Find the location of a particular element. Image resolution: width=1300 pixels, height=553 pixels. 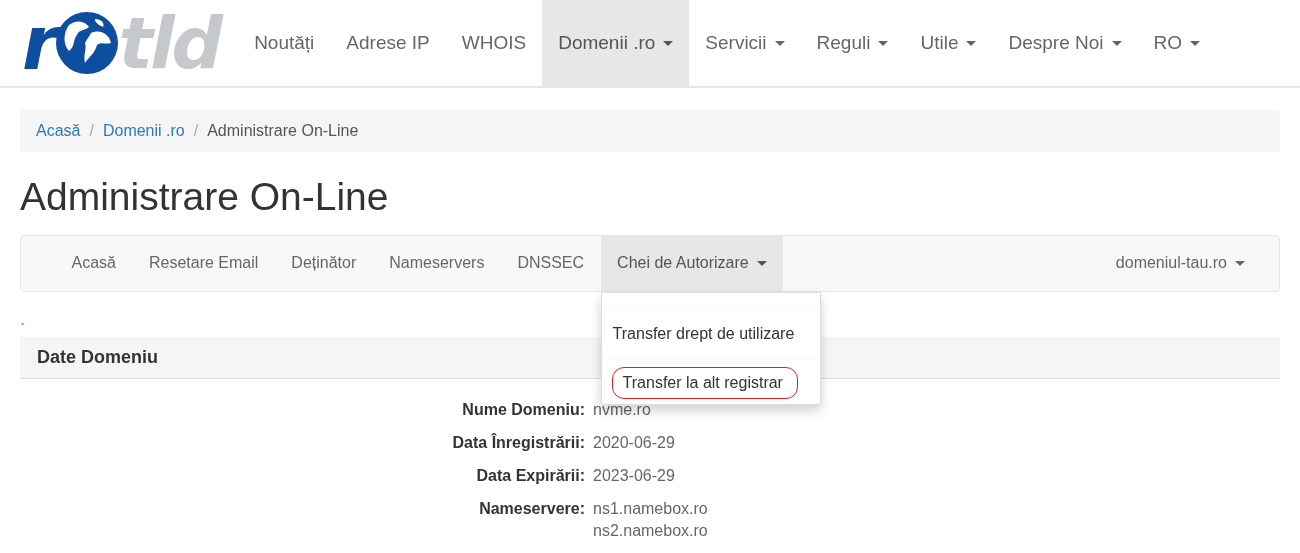

nav-link: Noutăți is located at coordinates (284, 43).